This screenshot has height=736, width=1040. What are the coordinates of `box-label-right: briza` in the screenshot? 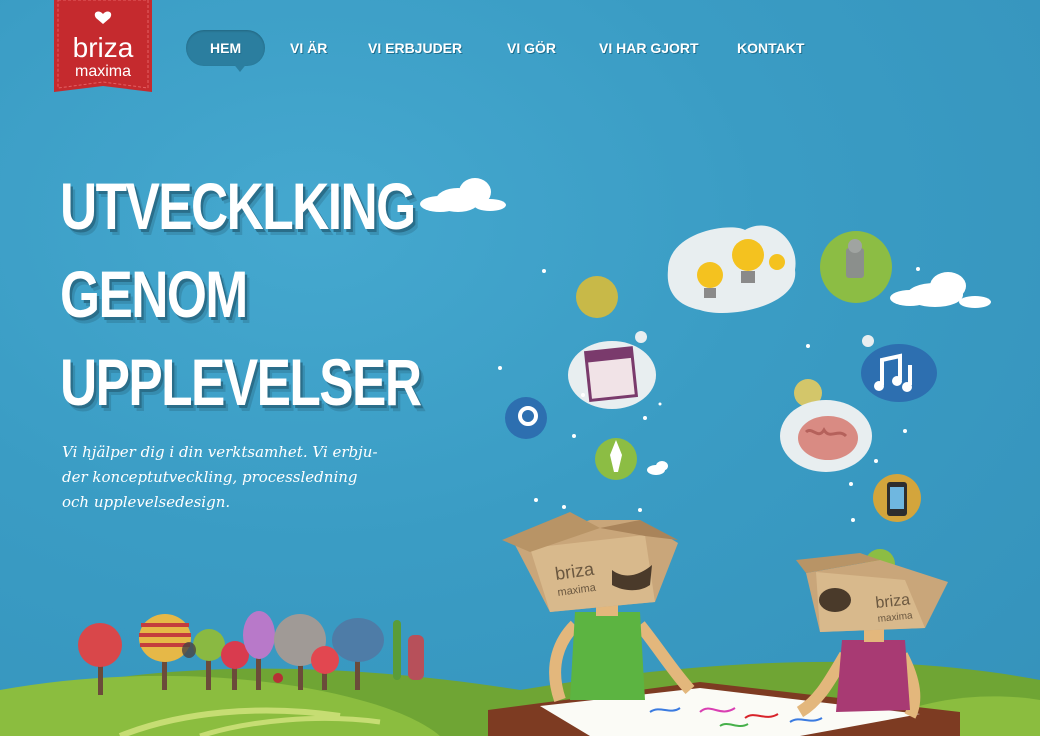 It's located at (893, 601).